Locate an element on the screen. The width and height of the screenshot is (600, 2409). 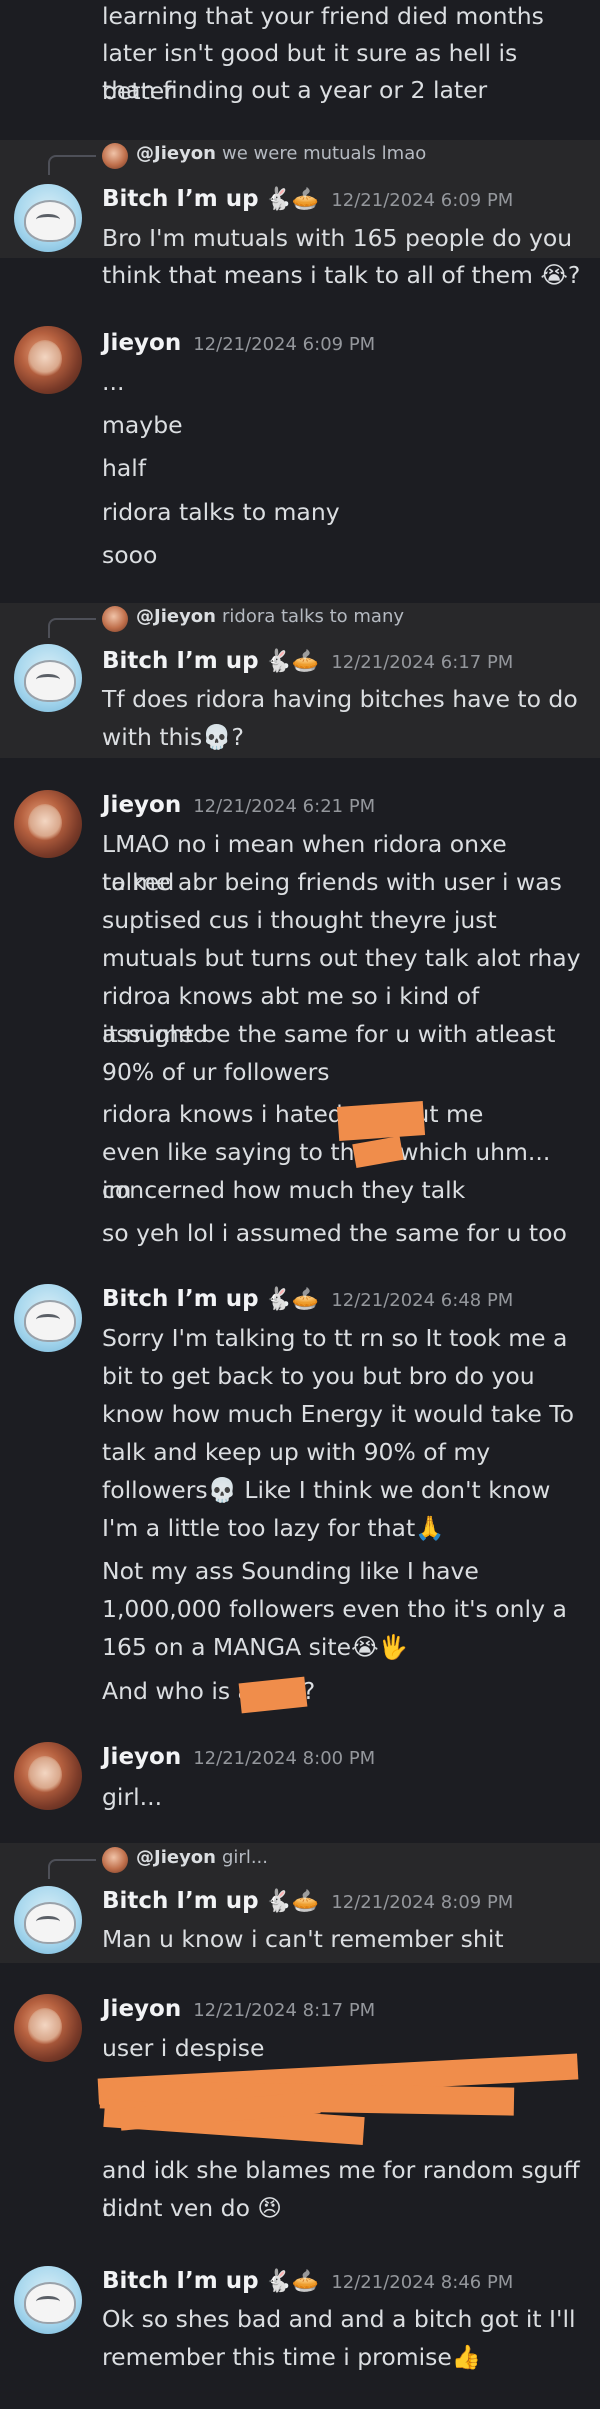
message-line: learning that your friend died months is located at coordinates (323, 16).